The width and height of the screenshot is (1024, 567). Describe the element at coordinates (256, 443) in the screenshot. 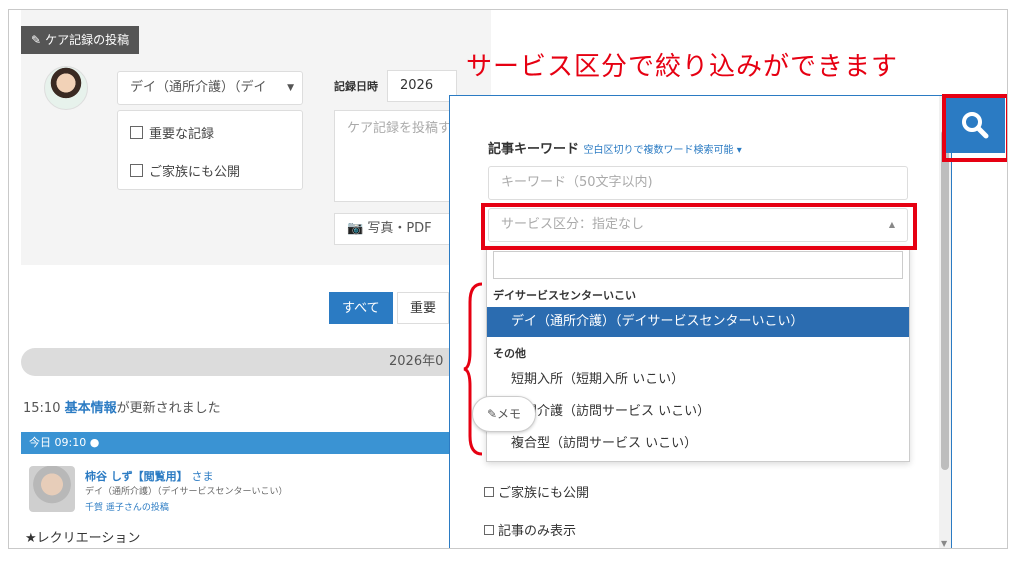

I see `today-bar: 今日 09:10 ●` at that location.